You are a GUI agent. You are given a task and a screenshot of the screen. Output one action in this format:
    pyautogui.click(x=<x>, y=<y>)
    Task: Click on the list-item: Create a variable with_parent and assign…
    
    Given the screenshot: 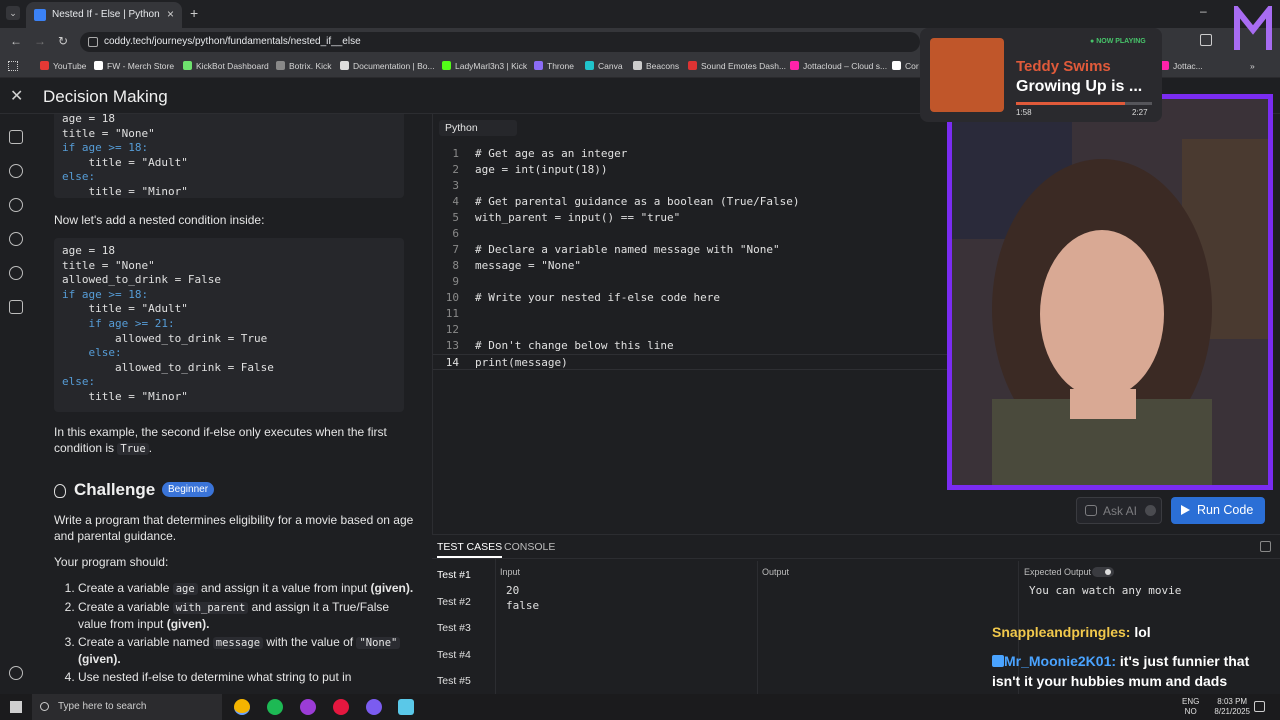 What is the action you would take?
    pyautogui.click(x=248, y=615)
    